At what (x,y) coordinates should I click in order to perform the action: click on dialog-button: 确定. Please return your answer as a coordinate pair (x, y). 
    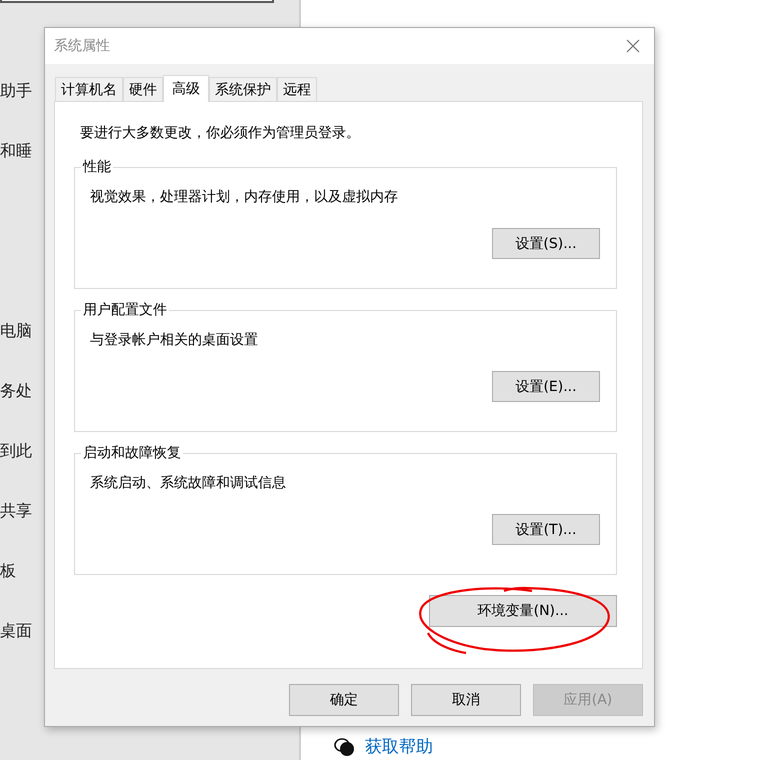
    Looking at the image, I should click on (344, 700).